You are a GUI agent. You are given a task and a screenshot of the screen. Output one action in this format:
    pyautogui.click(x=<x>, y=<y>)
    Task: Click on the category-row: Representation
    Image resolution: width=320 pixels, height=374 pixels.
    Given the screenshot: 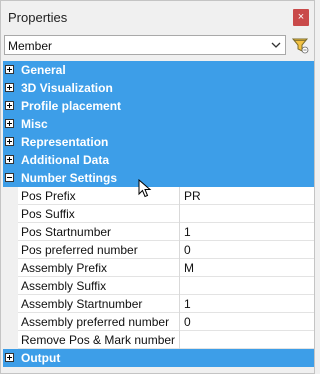 What is the action you would take?
    pyautogui.click(x=158, y=142)
    